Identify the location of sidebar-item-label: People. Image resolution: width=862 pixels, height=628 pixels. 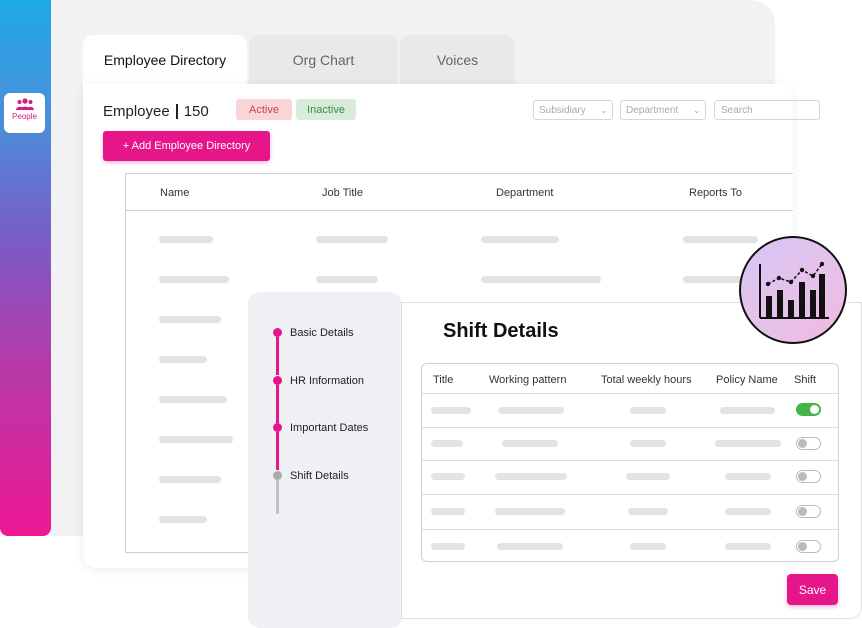
(24, 116).